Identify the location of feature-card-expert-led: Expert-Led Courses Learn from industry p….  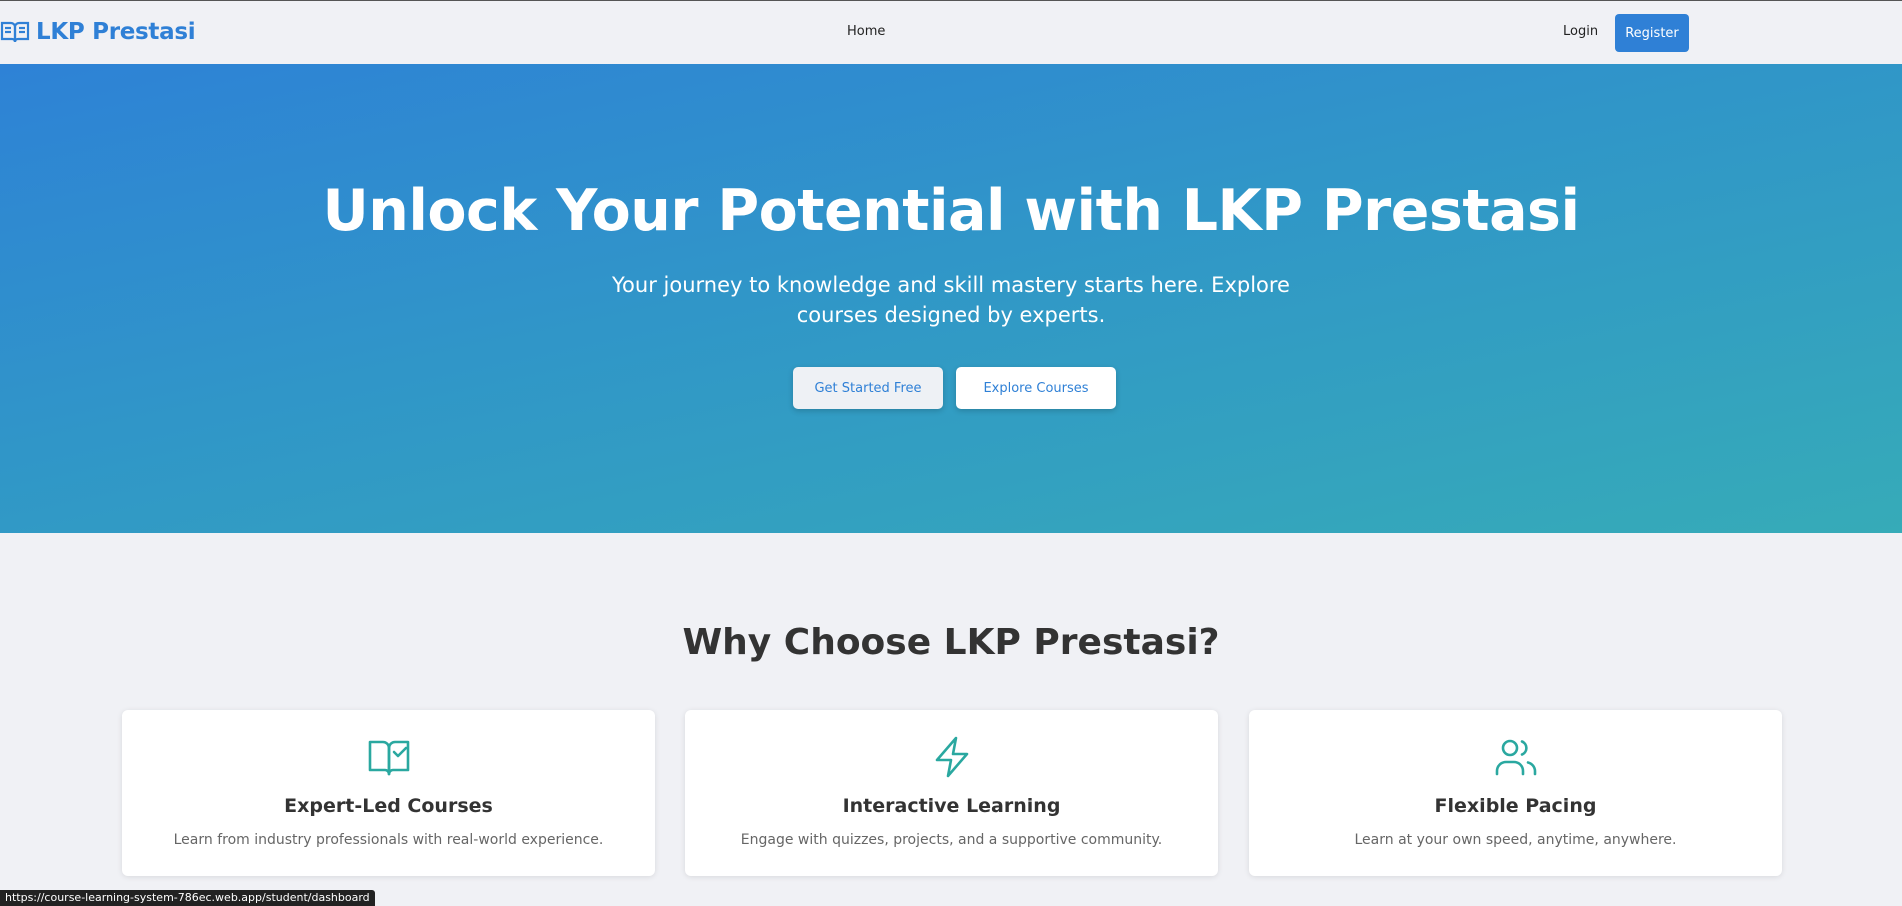
(388, 793).